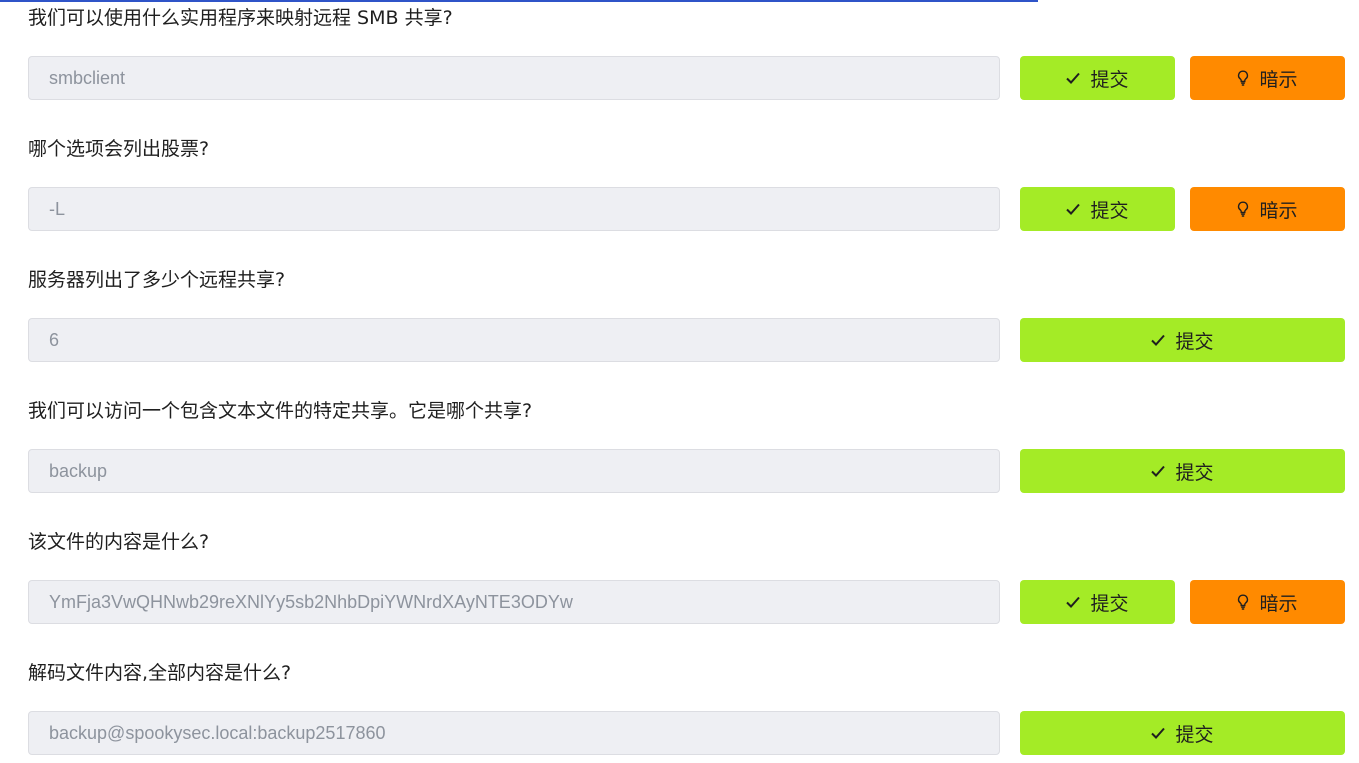 Image resolution: width=1359 pixels, height=763 pixels. I want to click on answer-field: 6, so click(514, 340).